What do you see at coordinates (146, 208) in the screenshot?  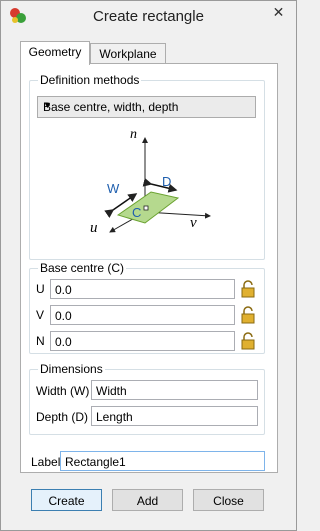 I see `centre-point-marker` at bounding box center [146, 208].